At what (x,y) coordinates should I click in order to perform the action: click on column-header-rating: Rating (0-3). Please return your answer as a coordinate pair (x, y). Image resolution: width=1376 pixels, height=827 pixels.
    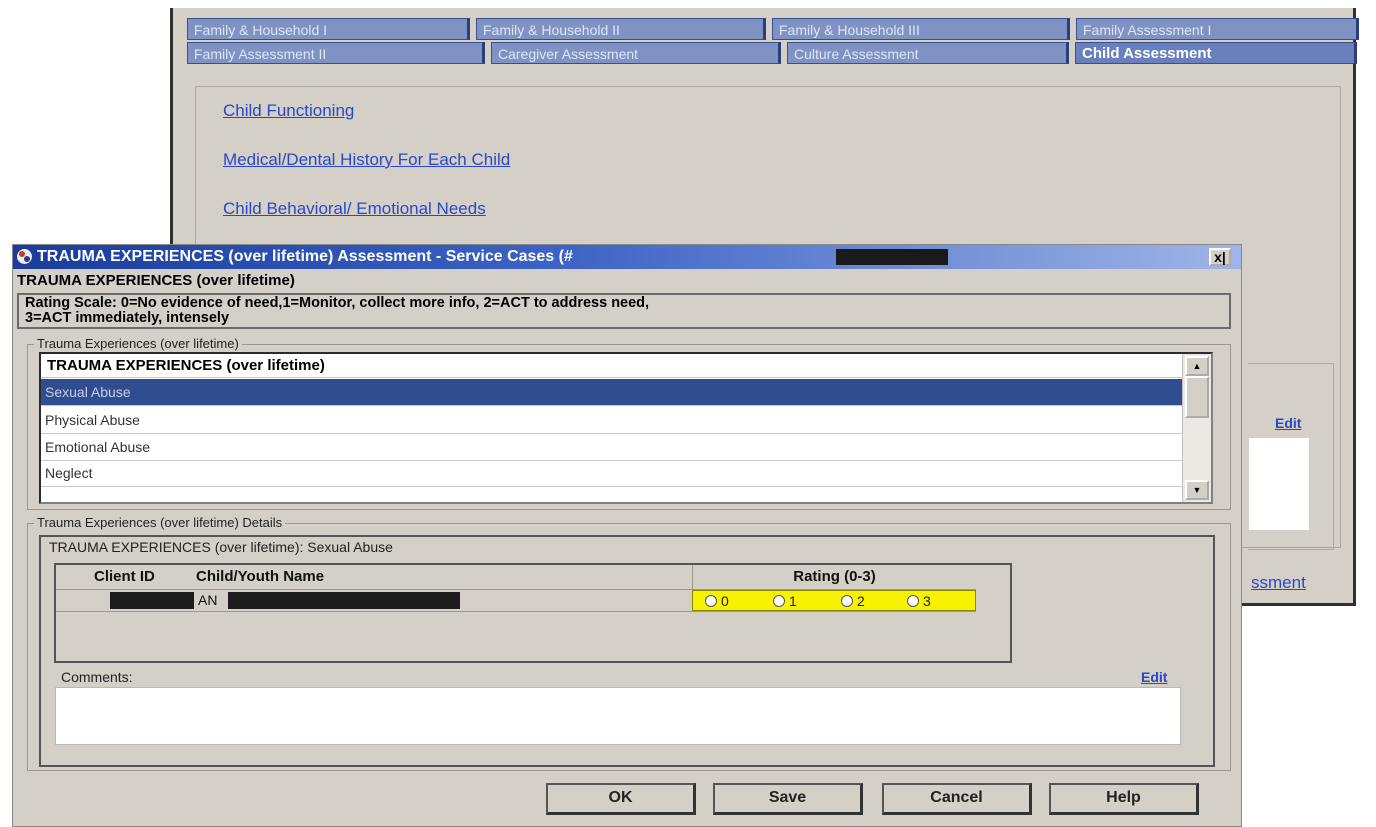
    Looking at the image, I should click on (834, 577).